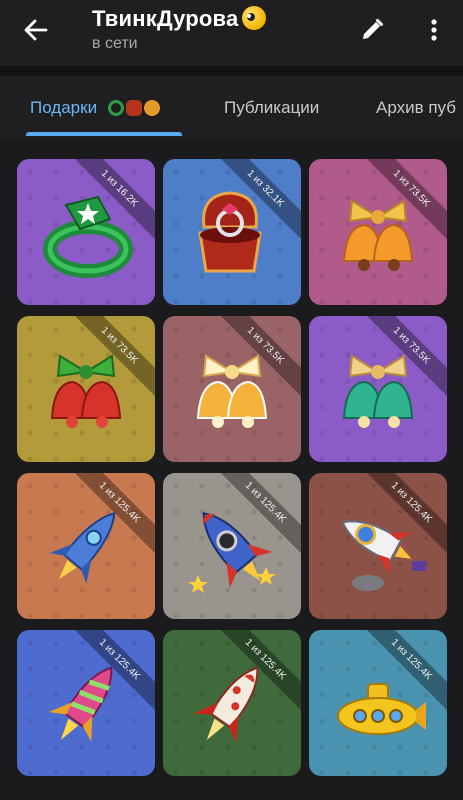  What do you see at coordinates (271, 108) in the screenshot?
I see `tab-posts: Публикации` at bounding box center [271, 108].